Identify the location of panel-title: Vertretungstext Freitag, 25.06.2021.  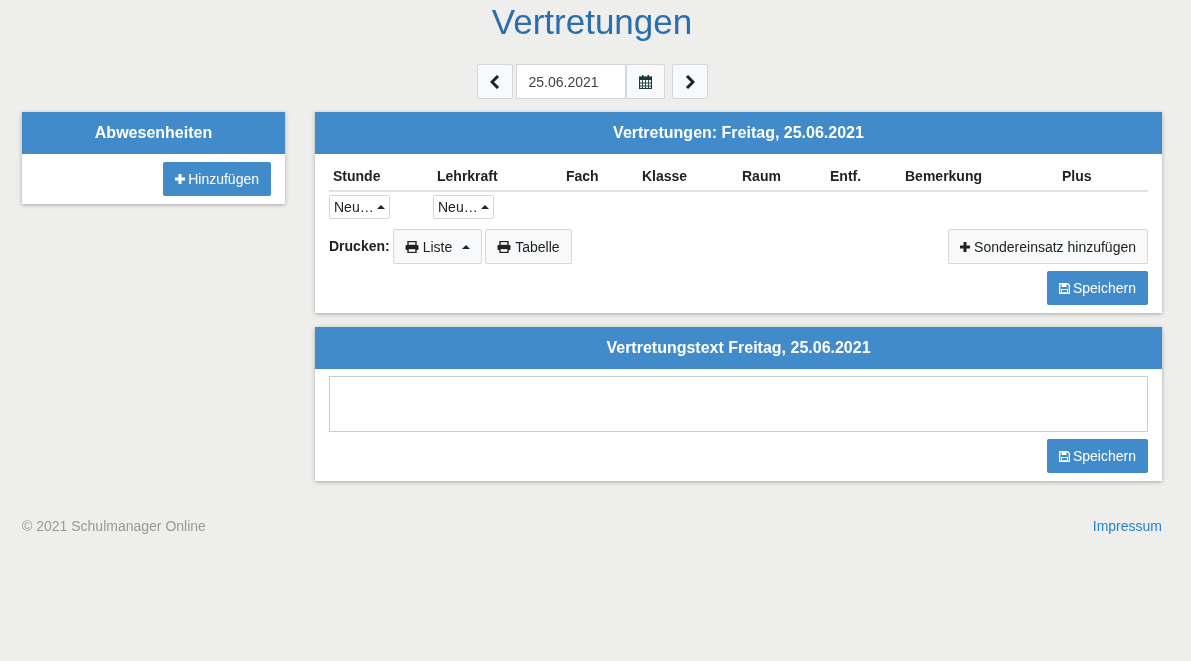
(738, 347).